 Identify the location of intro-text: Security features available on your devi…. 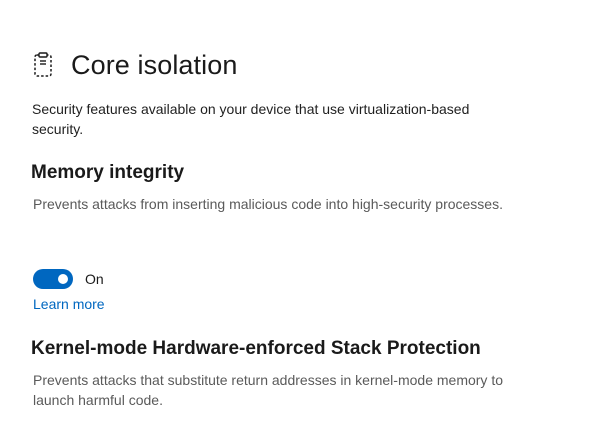
(251, 119).